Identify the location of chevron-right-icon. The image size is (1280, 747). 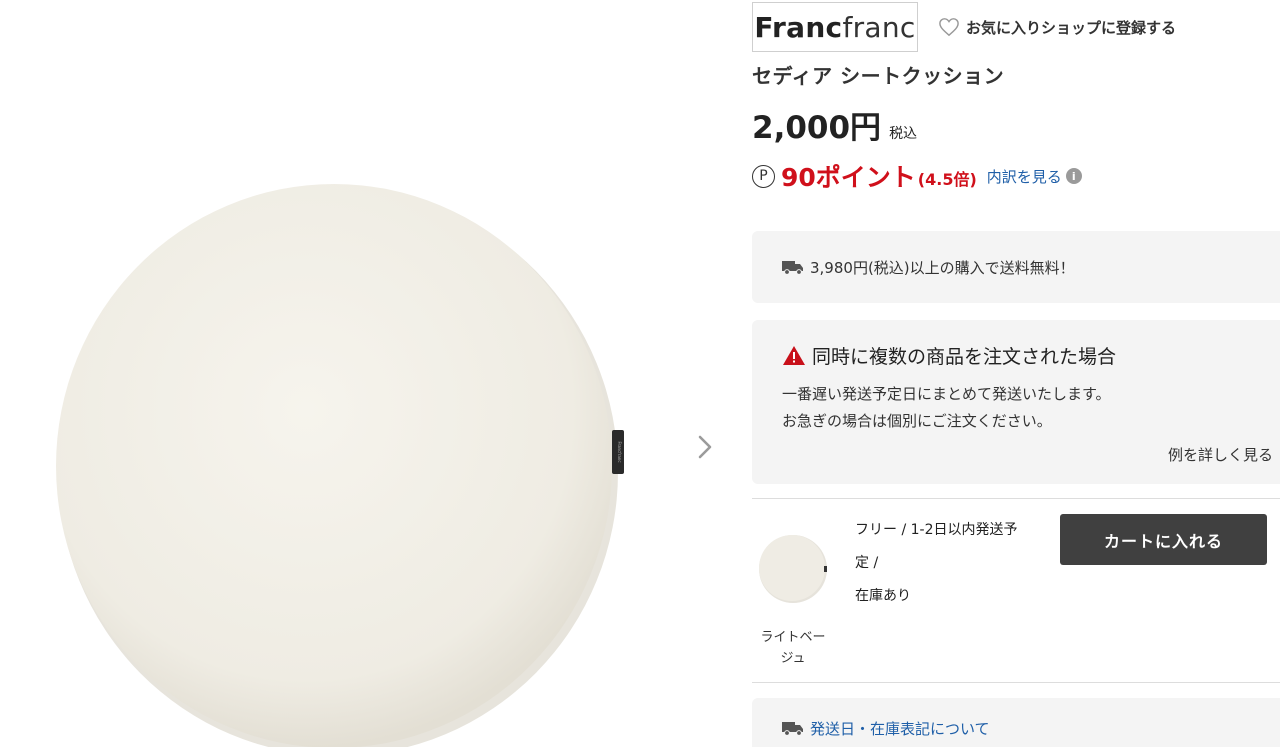
(705, 447).